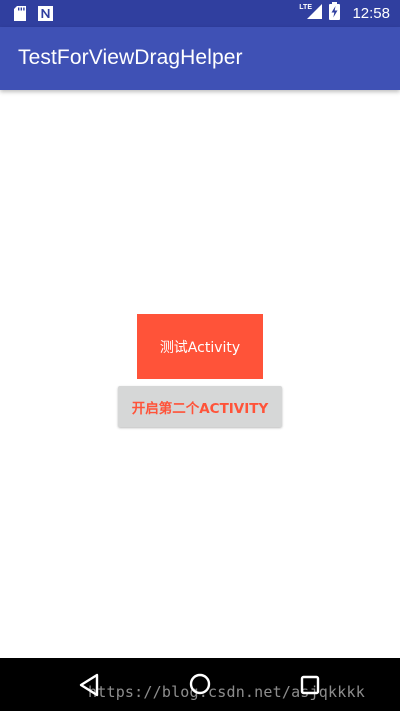  I want to click on status-left-icons, so click(33, 16).